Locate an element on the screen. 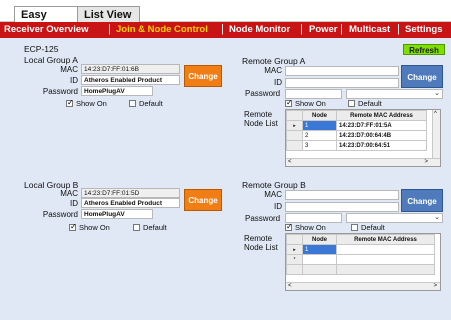 The height and width of the screenshot is (320, 451). local-a-id-field: Atheros Enabled Product is located at coordinates (130, 80).